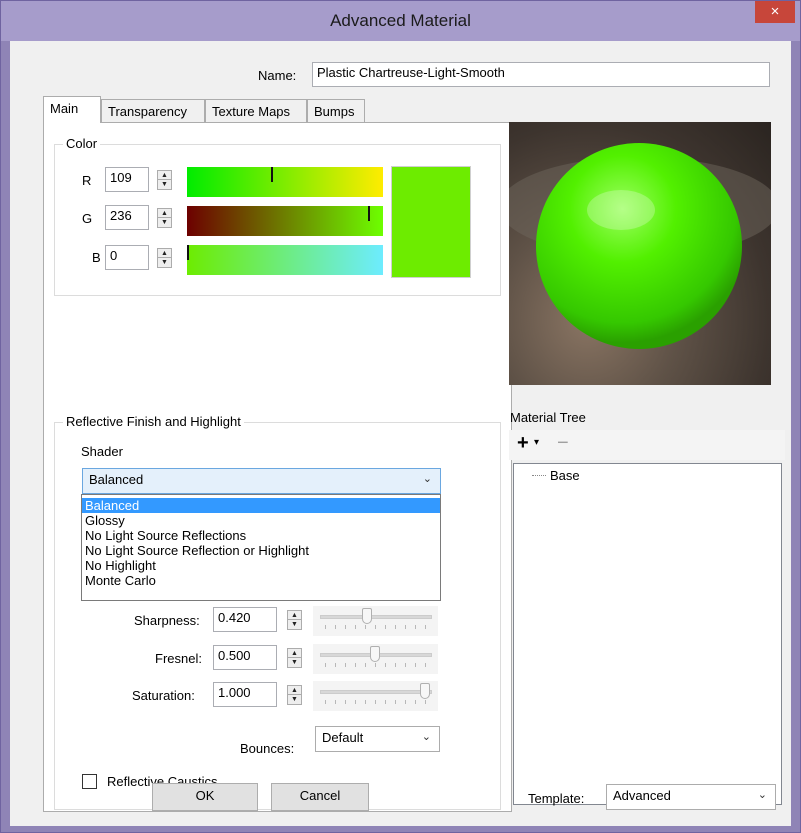  I want to click on color-group: Color R 109 ▲ ▼ G 236 ▲ ▼ B 0 ▲ ▼, so click(277, 216).